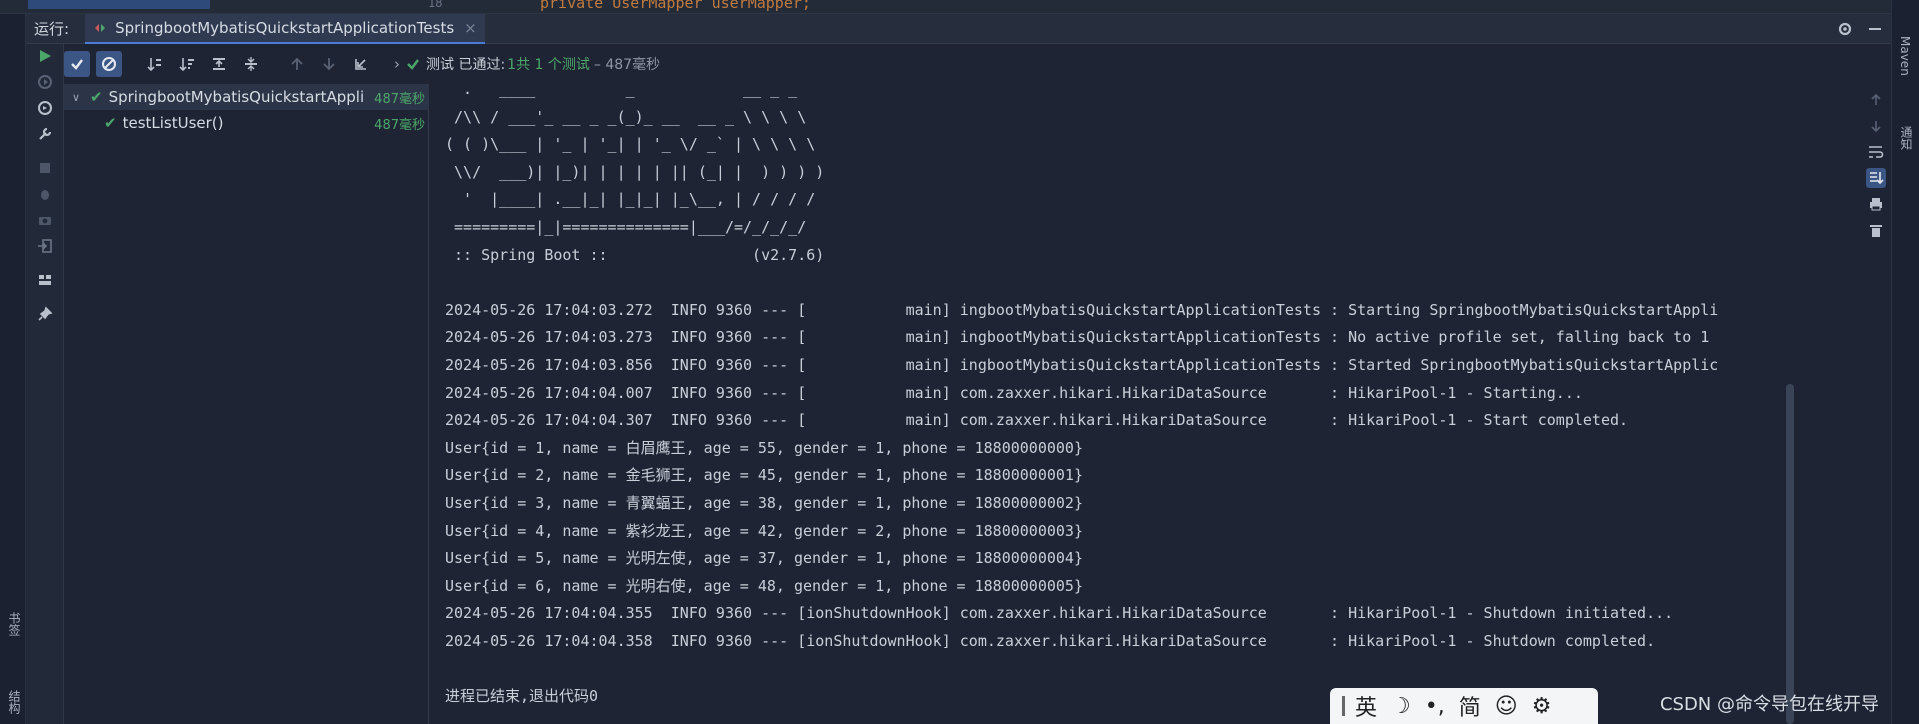 This screenshot has height=724, width=1919. Describe the element at coordinates (13, 369) in the screenshot. I see `left-tool-stripe: 书签 结构` at that location.